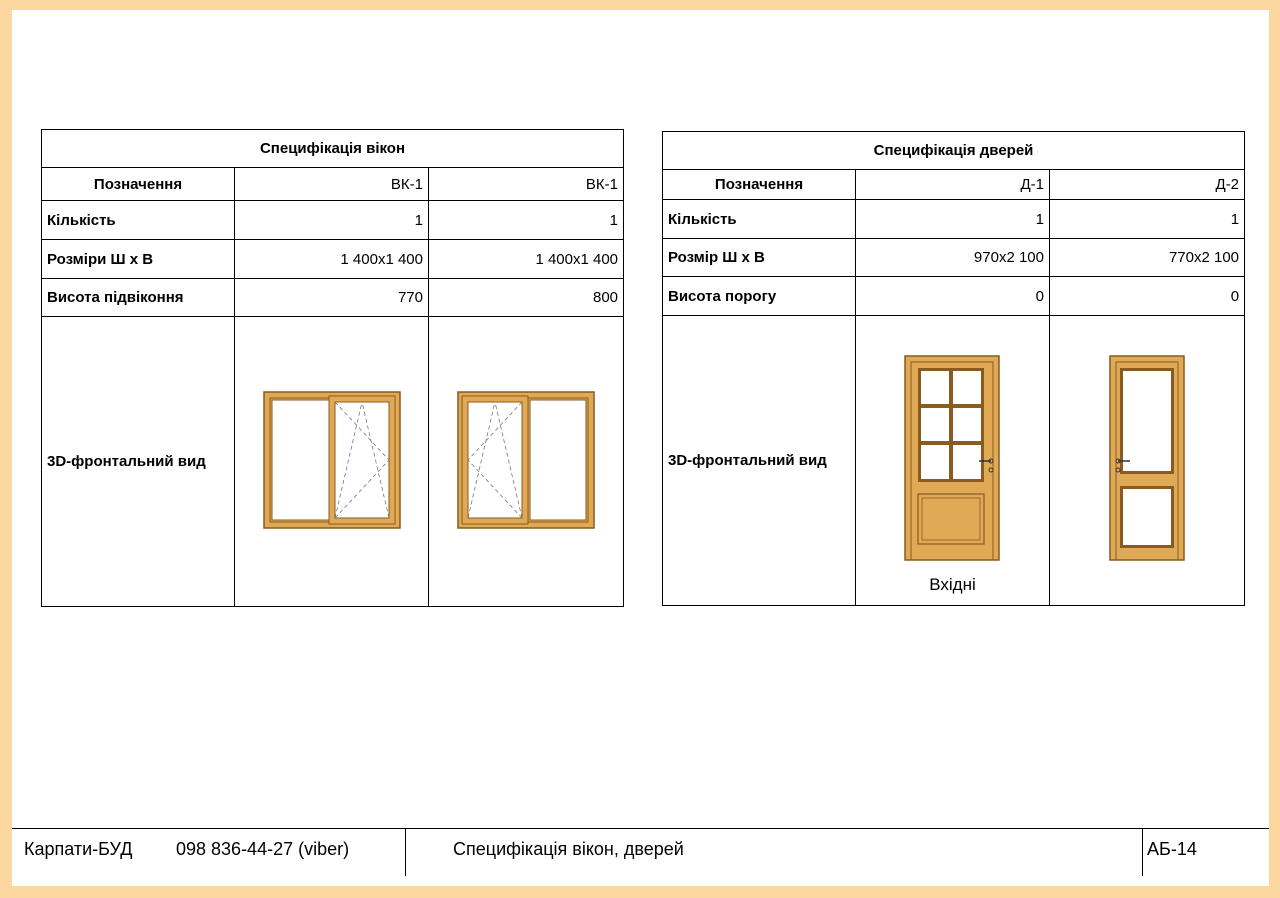 The width and height of the screenshot is (1280, 898). Describe the element at coordinates (526, 220) in the screenshot. I see `window-2-quantity: 1` at that location.